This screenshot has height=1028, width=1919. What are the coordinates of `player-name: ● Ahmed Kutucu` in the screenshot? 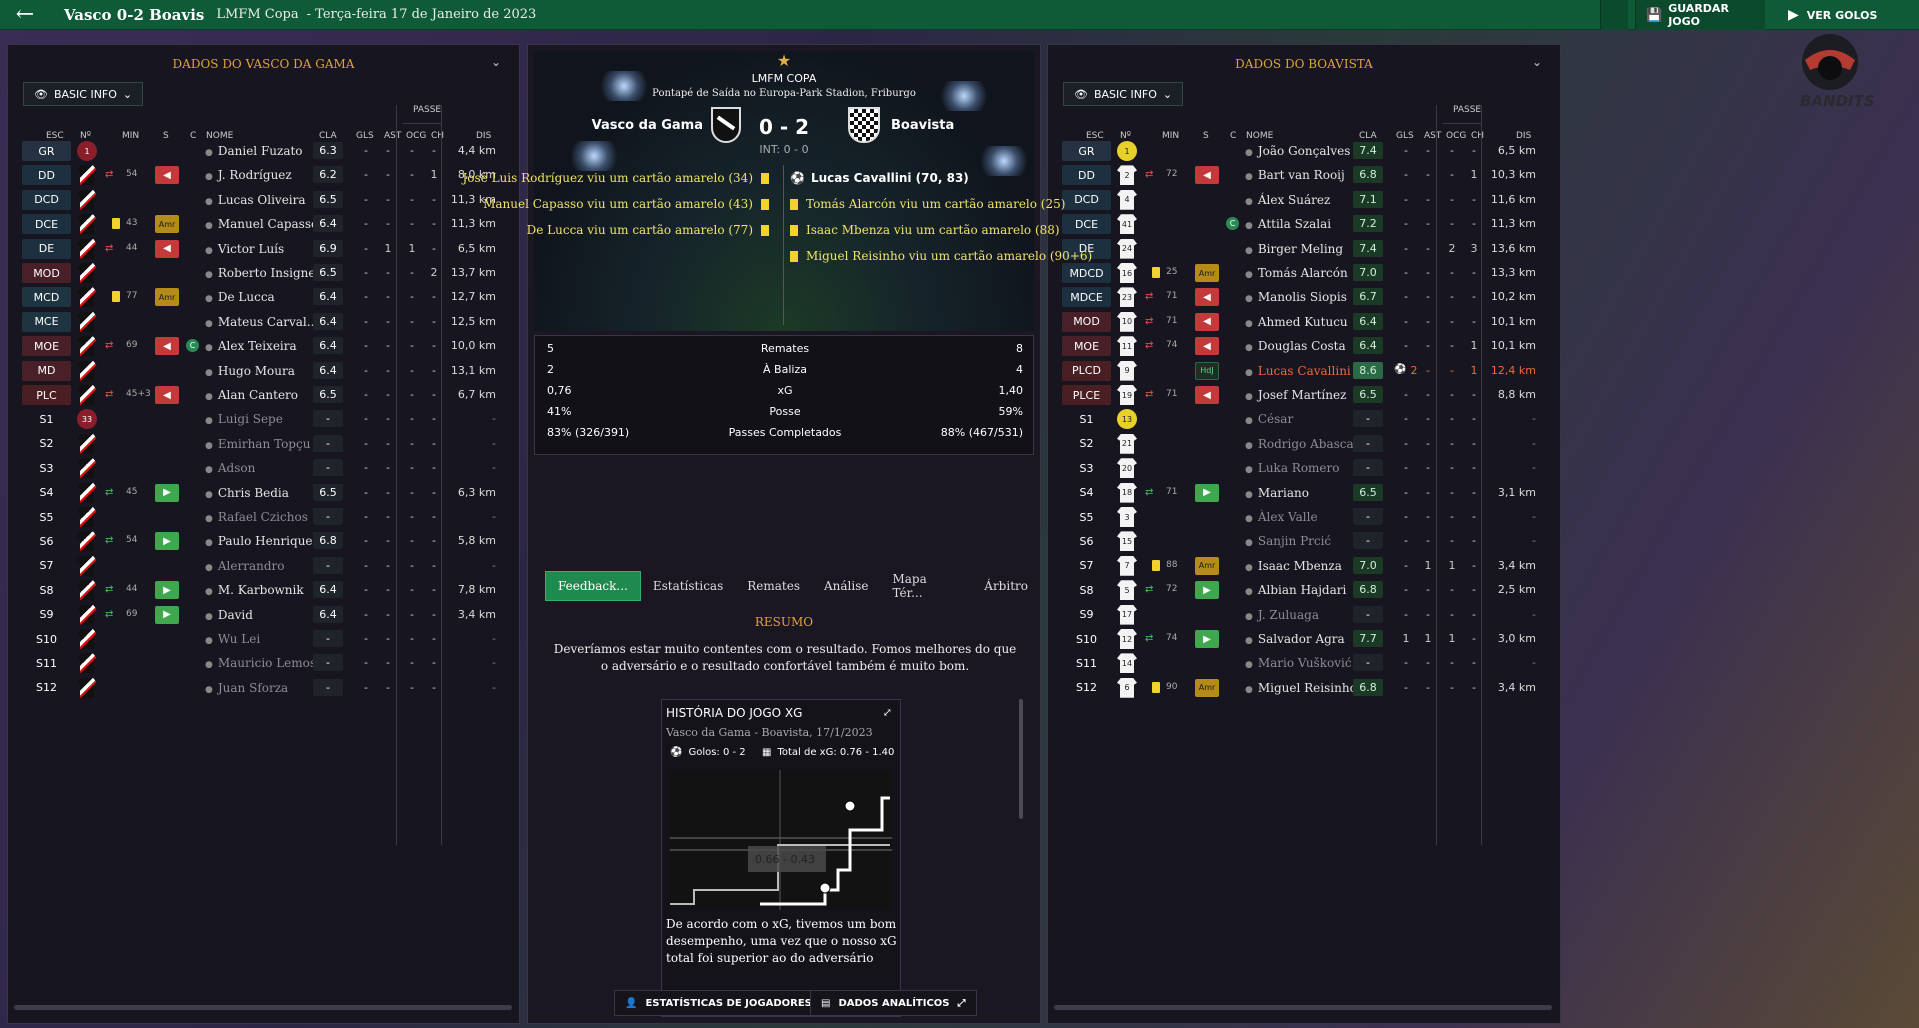 It's located at (1296, 322).